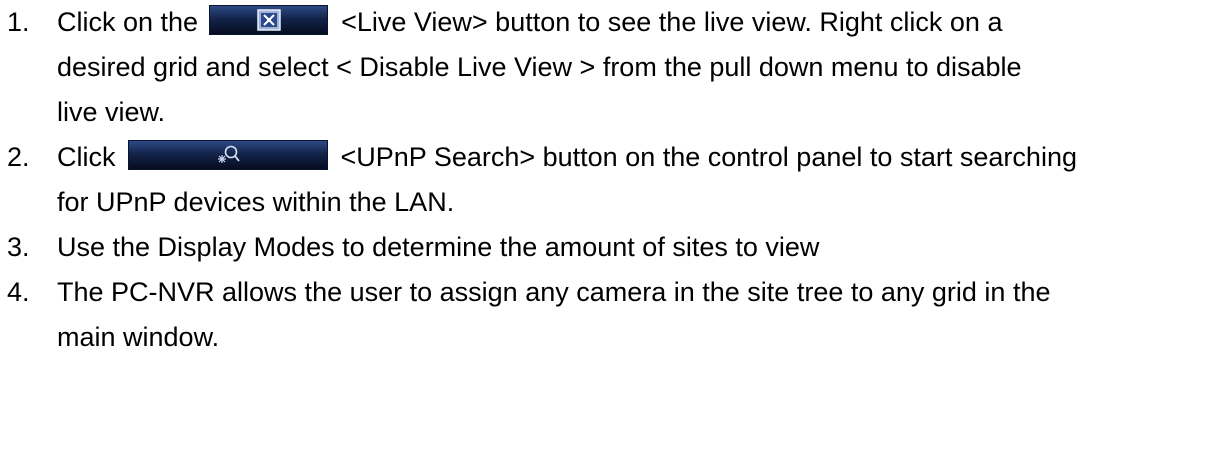  Describe the element at coordinates (18, 157) in the screenshot. I see `item-number: 2.` at that location.